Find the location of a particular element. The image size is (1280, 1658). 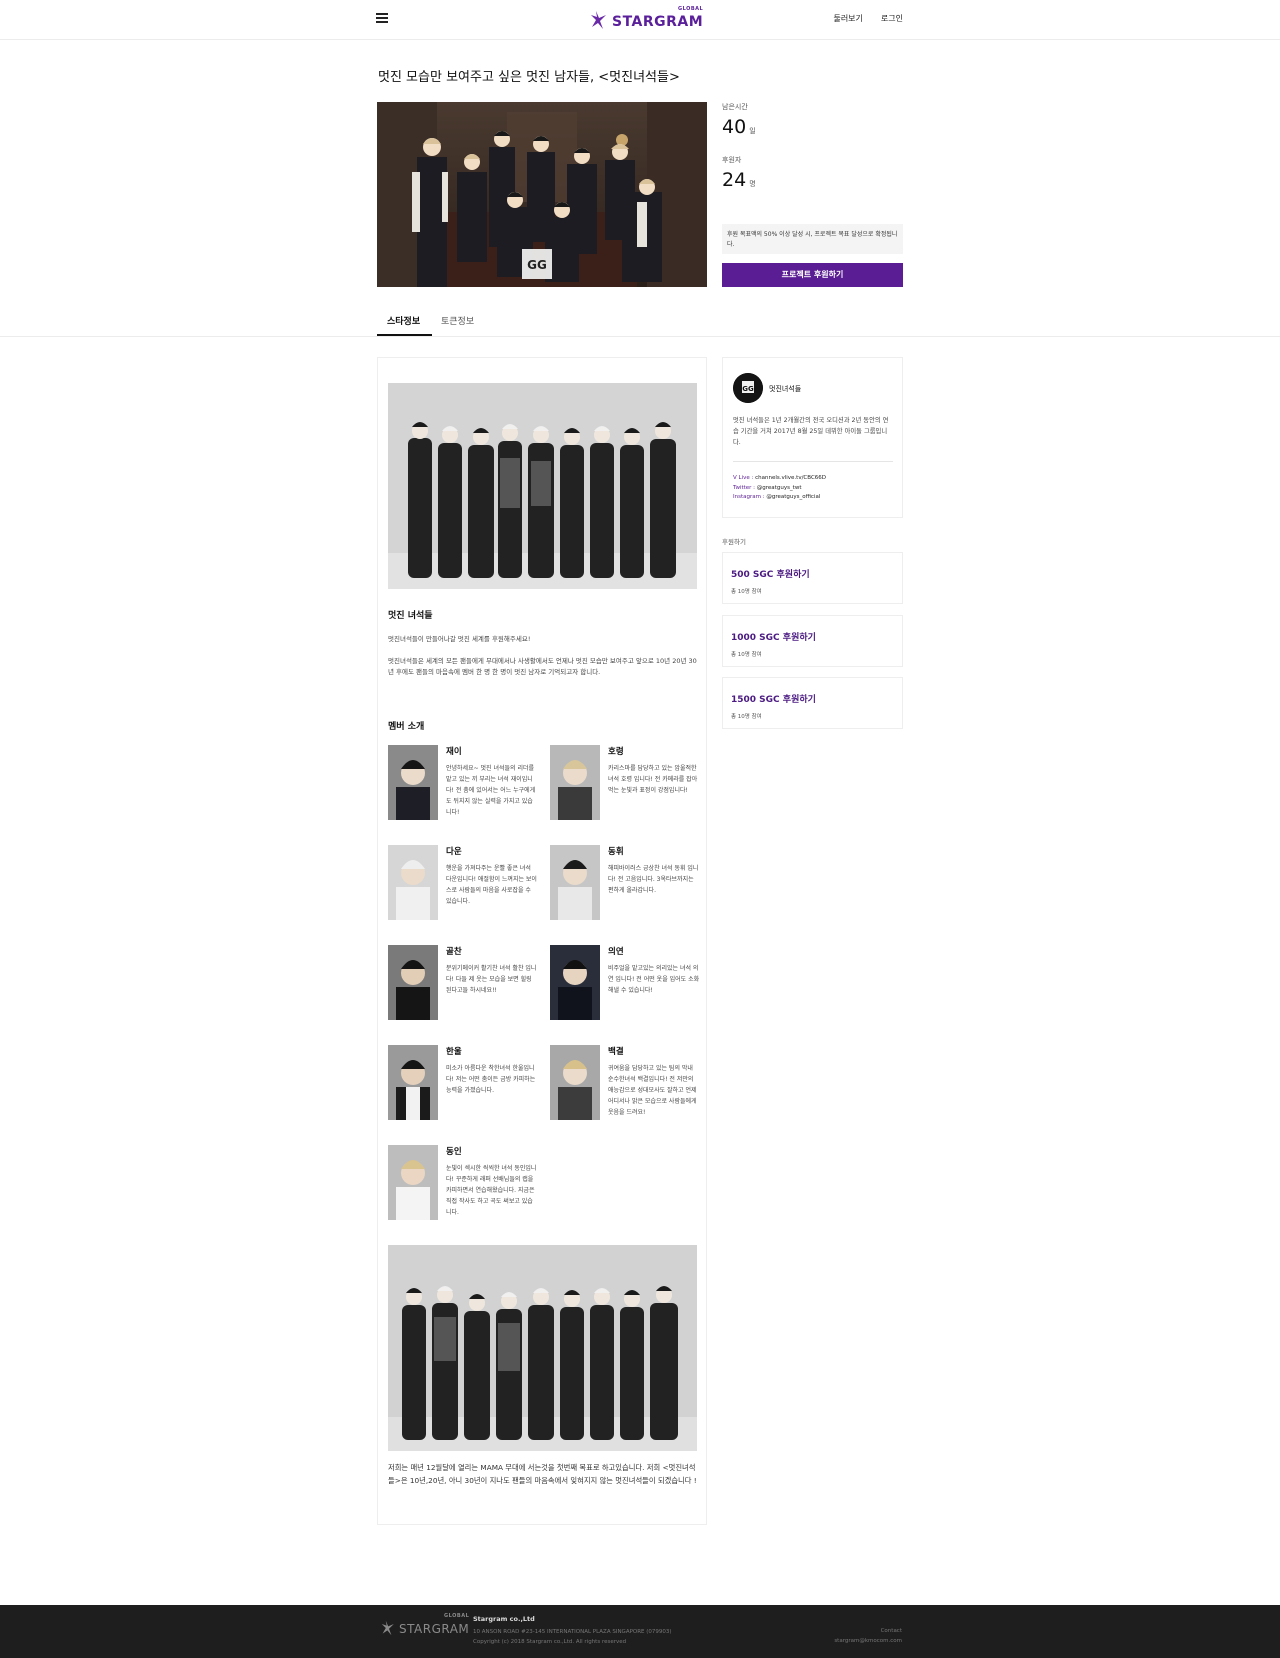

intro-title: 멋진 녀석들 is located at coordinates (410, 616).